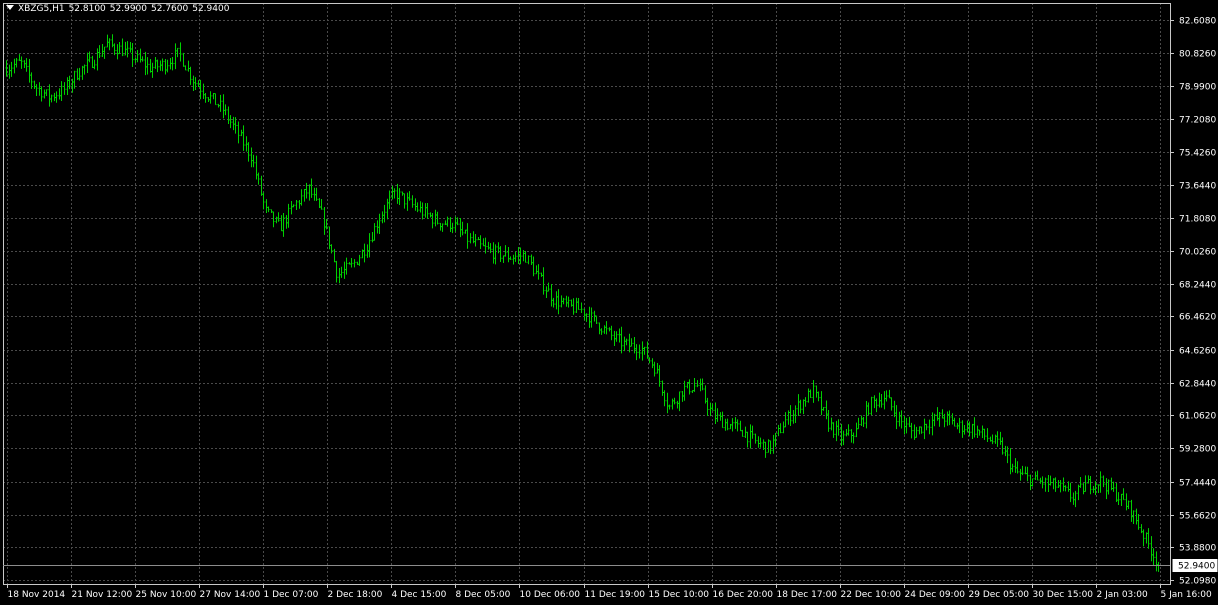  Describe the element at coordinates (550, 595) in the screenshot. I see `x-tick-label: 10 Dec 06:00` at that location.